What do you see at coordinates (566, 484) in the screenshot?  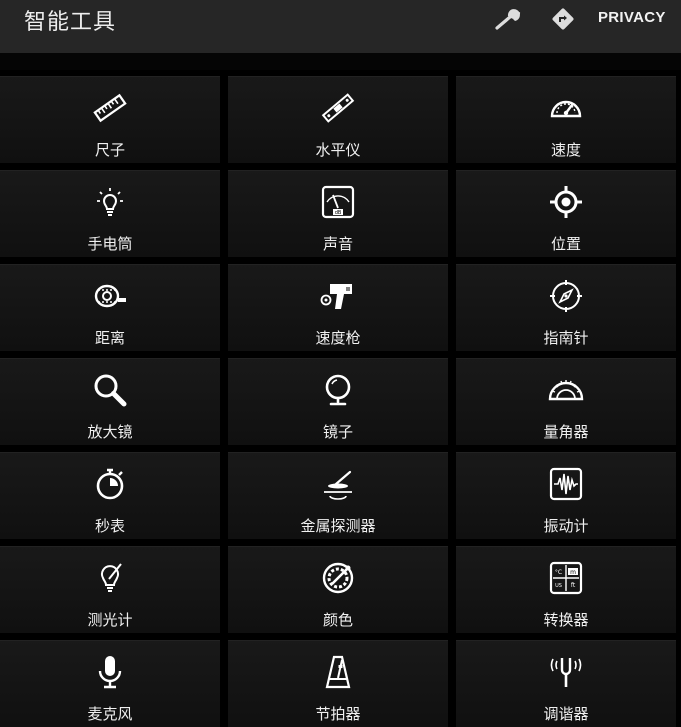 I see `vibration-meter-icon` at bounding box center [566, 484].